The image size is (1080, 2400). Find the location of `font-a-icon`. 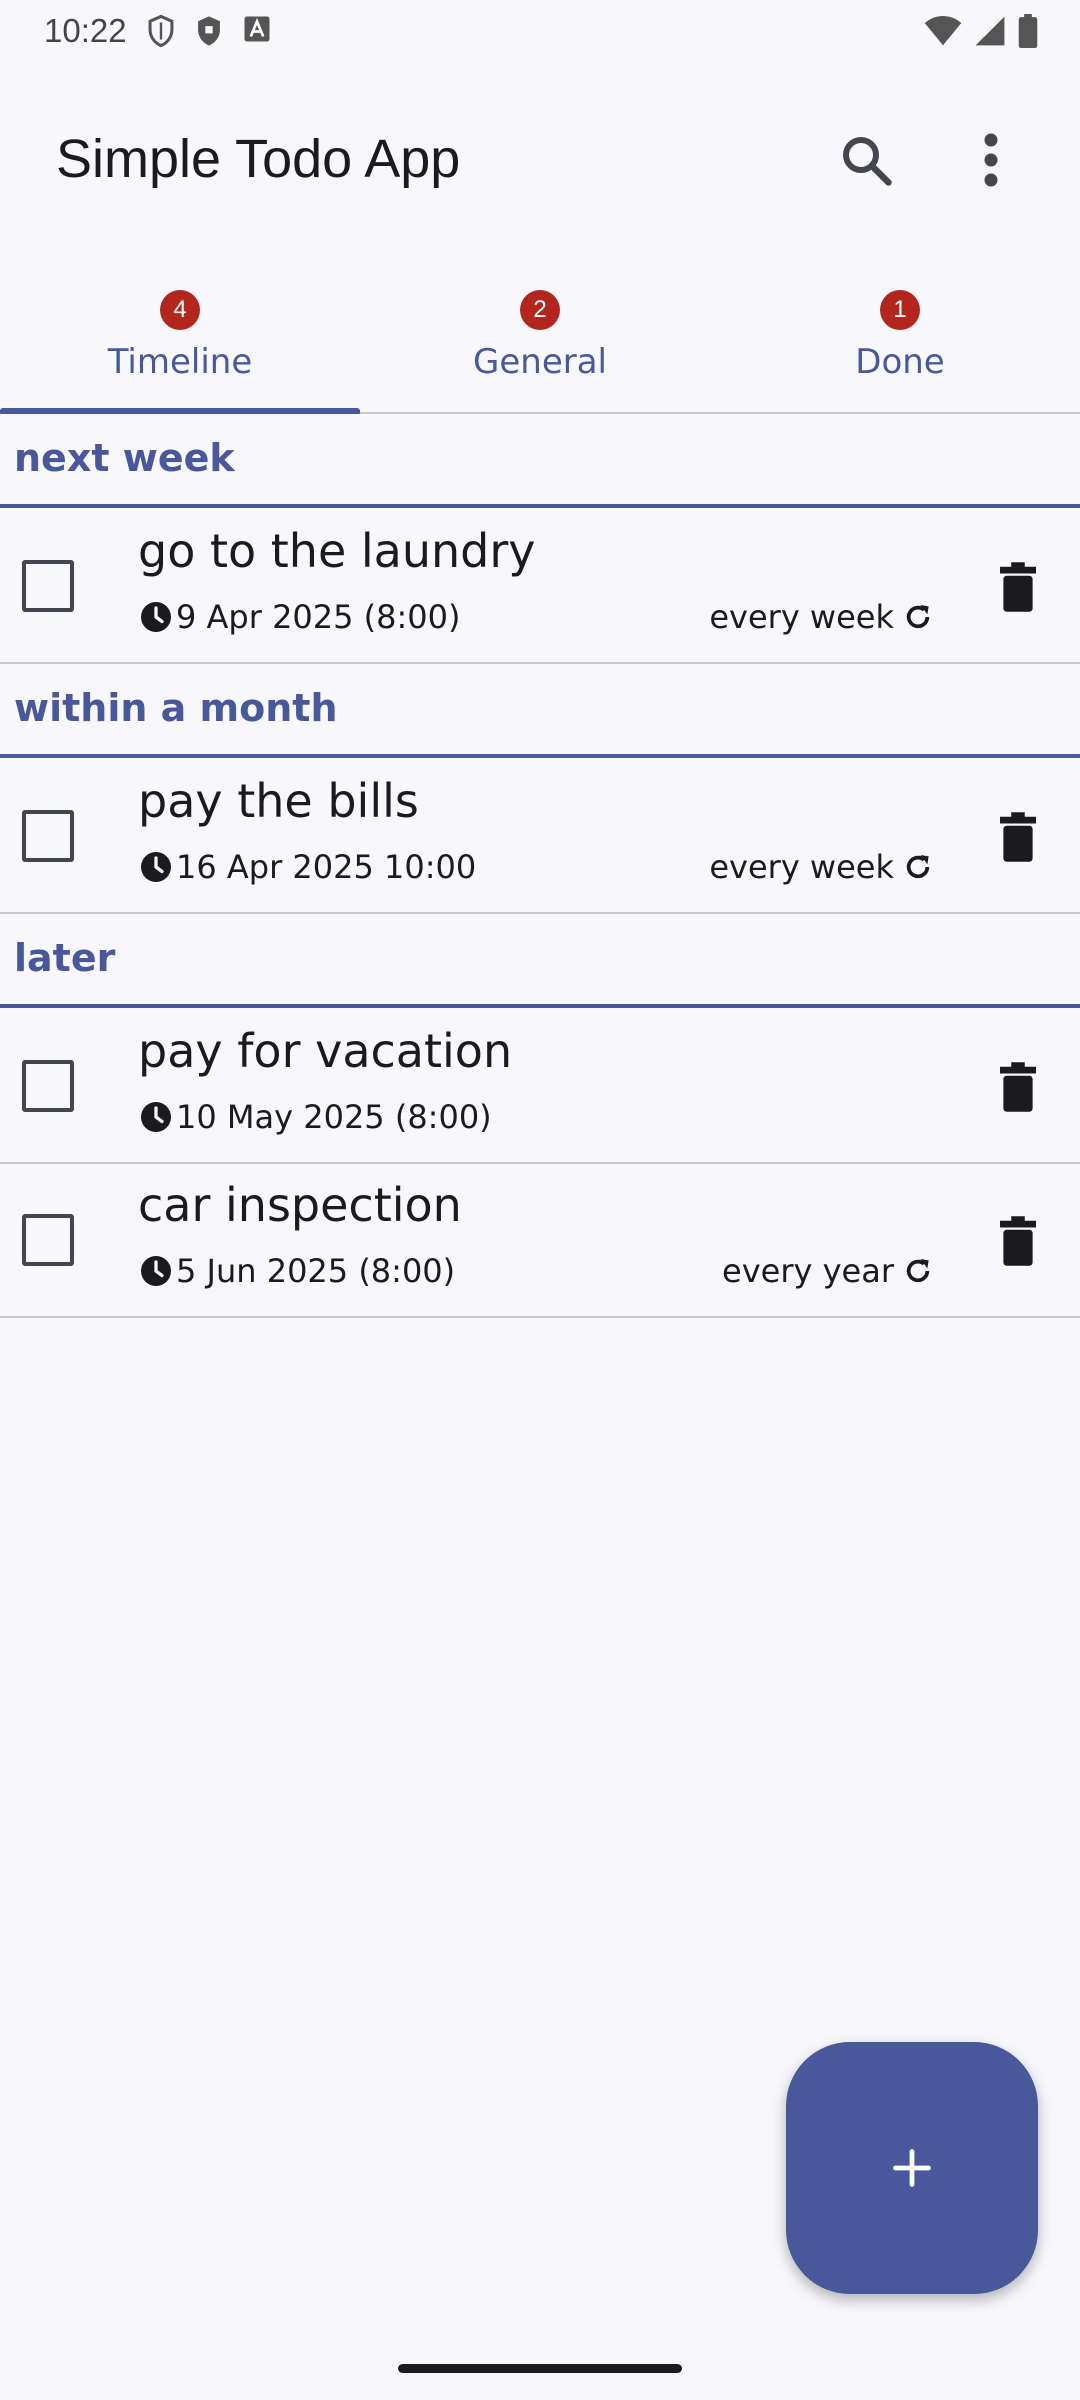

font-a-icon is located at coordinates (257, 29).